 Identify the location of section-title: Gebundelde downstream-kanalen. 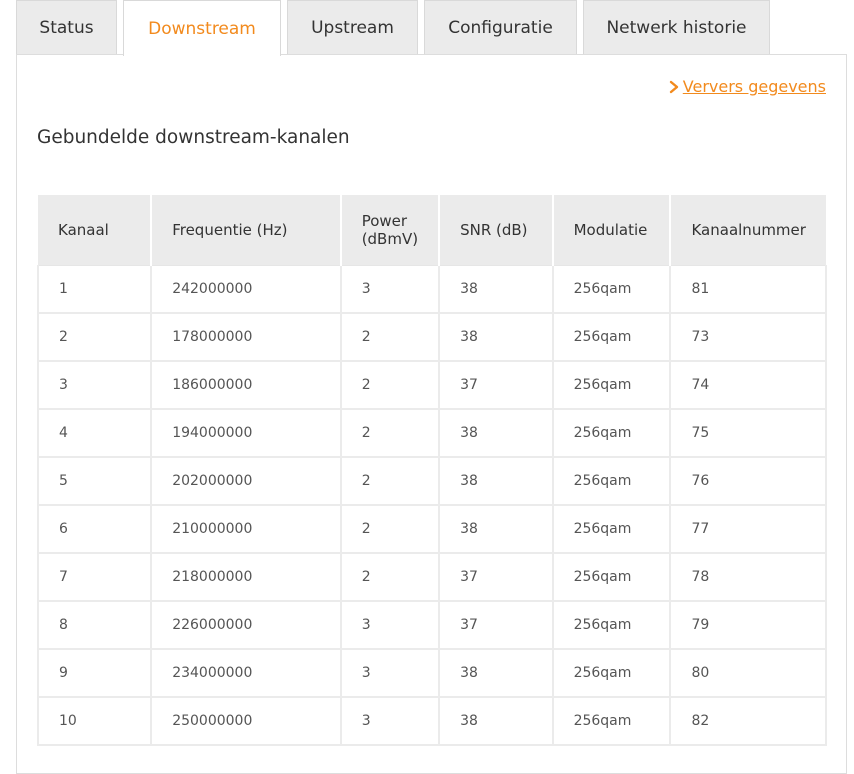
(193, 137).